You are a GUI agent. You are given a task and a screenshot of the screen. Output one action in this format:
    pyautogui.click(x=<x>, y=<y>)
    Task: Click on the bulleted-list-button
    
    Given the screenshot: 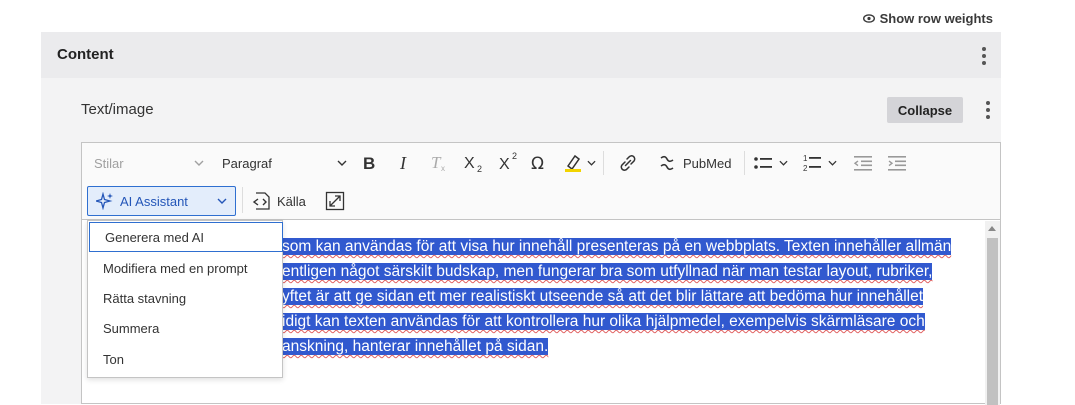 What is the action you would take?
    pyautogui.click(x=770, y=163)
    